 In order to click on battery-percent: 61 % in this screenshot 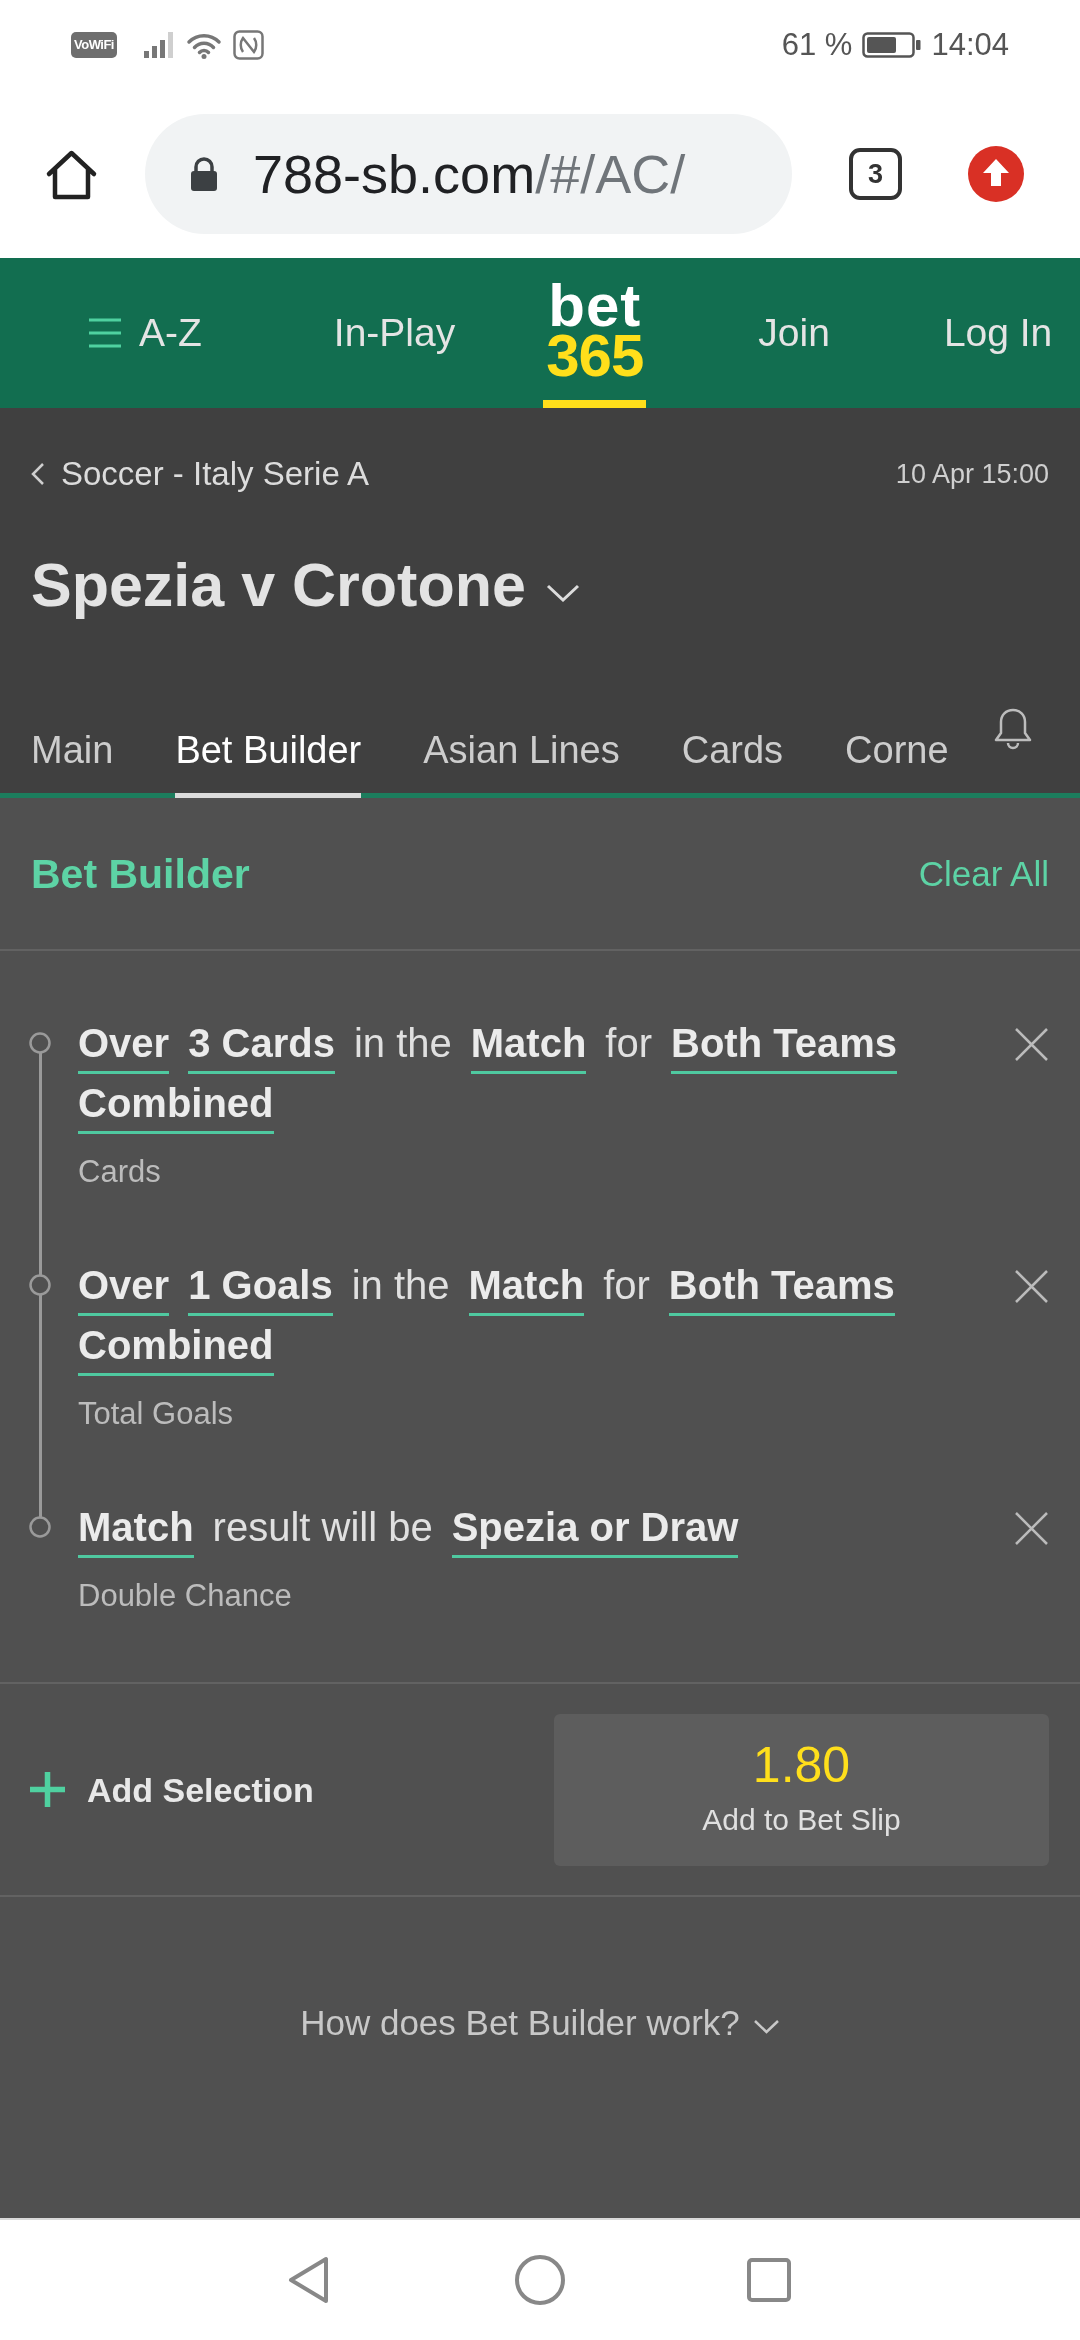, I will do `click(817, 45)`.